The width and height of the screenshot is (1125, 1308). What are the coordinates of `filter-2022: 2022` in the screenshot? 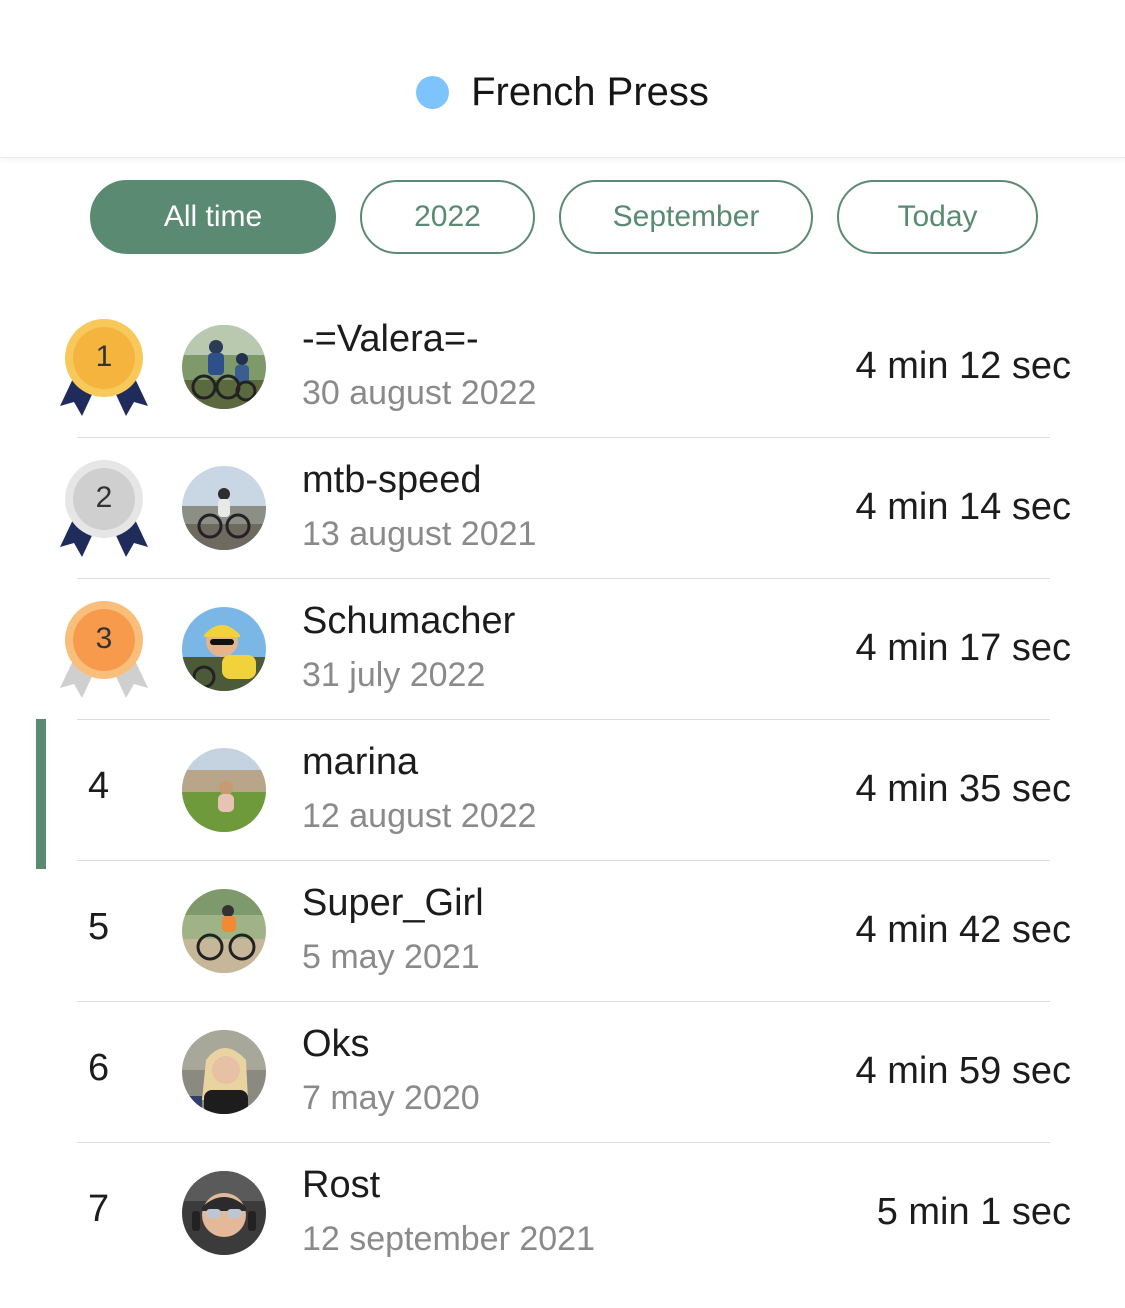 It's located at (447, 217).